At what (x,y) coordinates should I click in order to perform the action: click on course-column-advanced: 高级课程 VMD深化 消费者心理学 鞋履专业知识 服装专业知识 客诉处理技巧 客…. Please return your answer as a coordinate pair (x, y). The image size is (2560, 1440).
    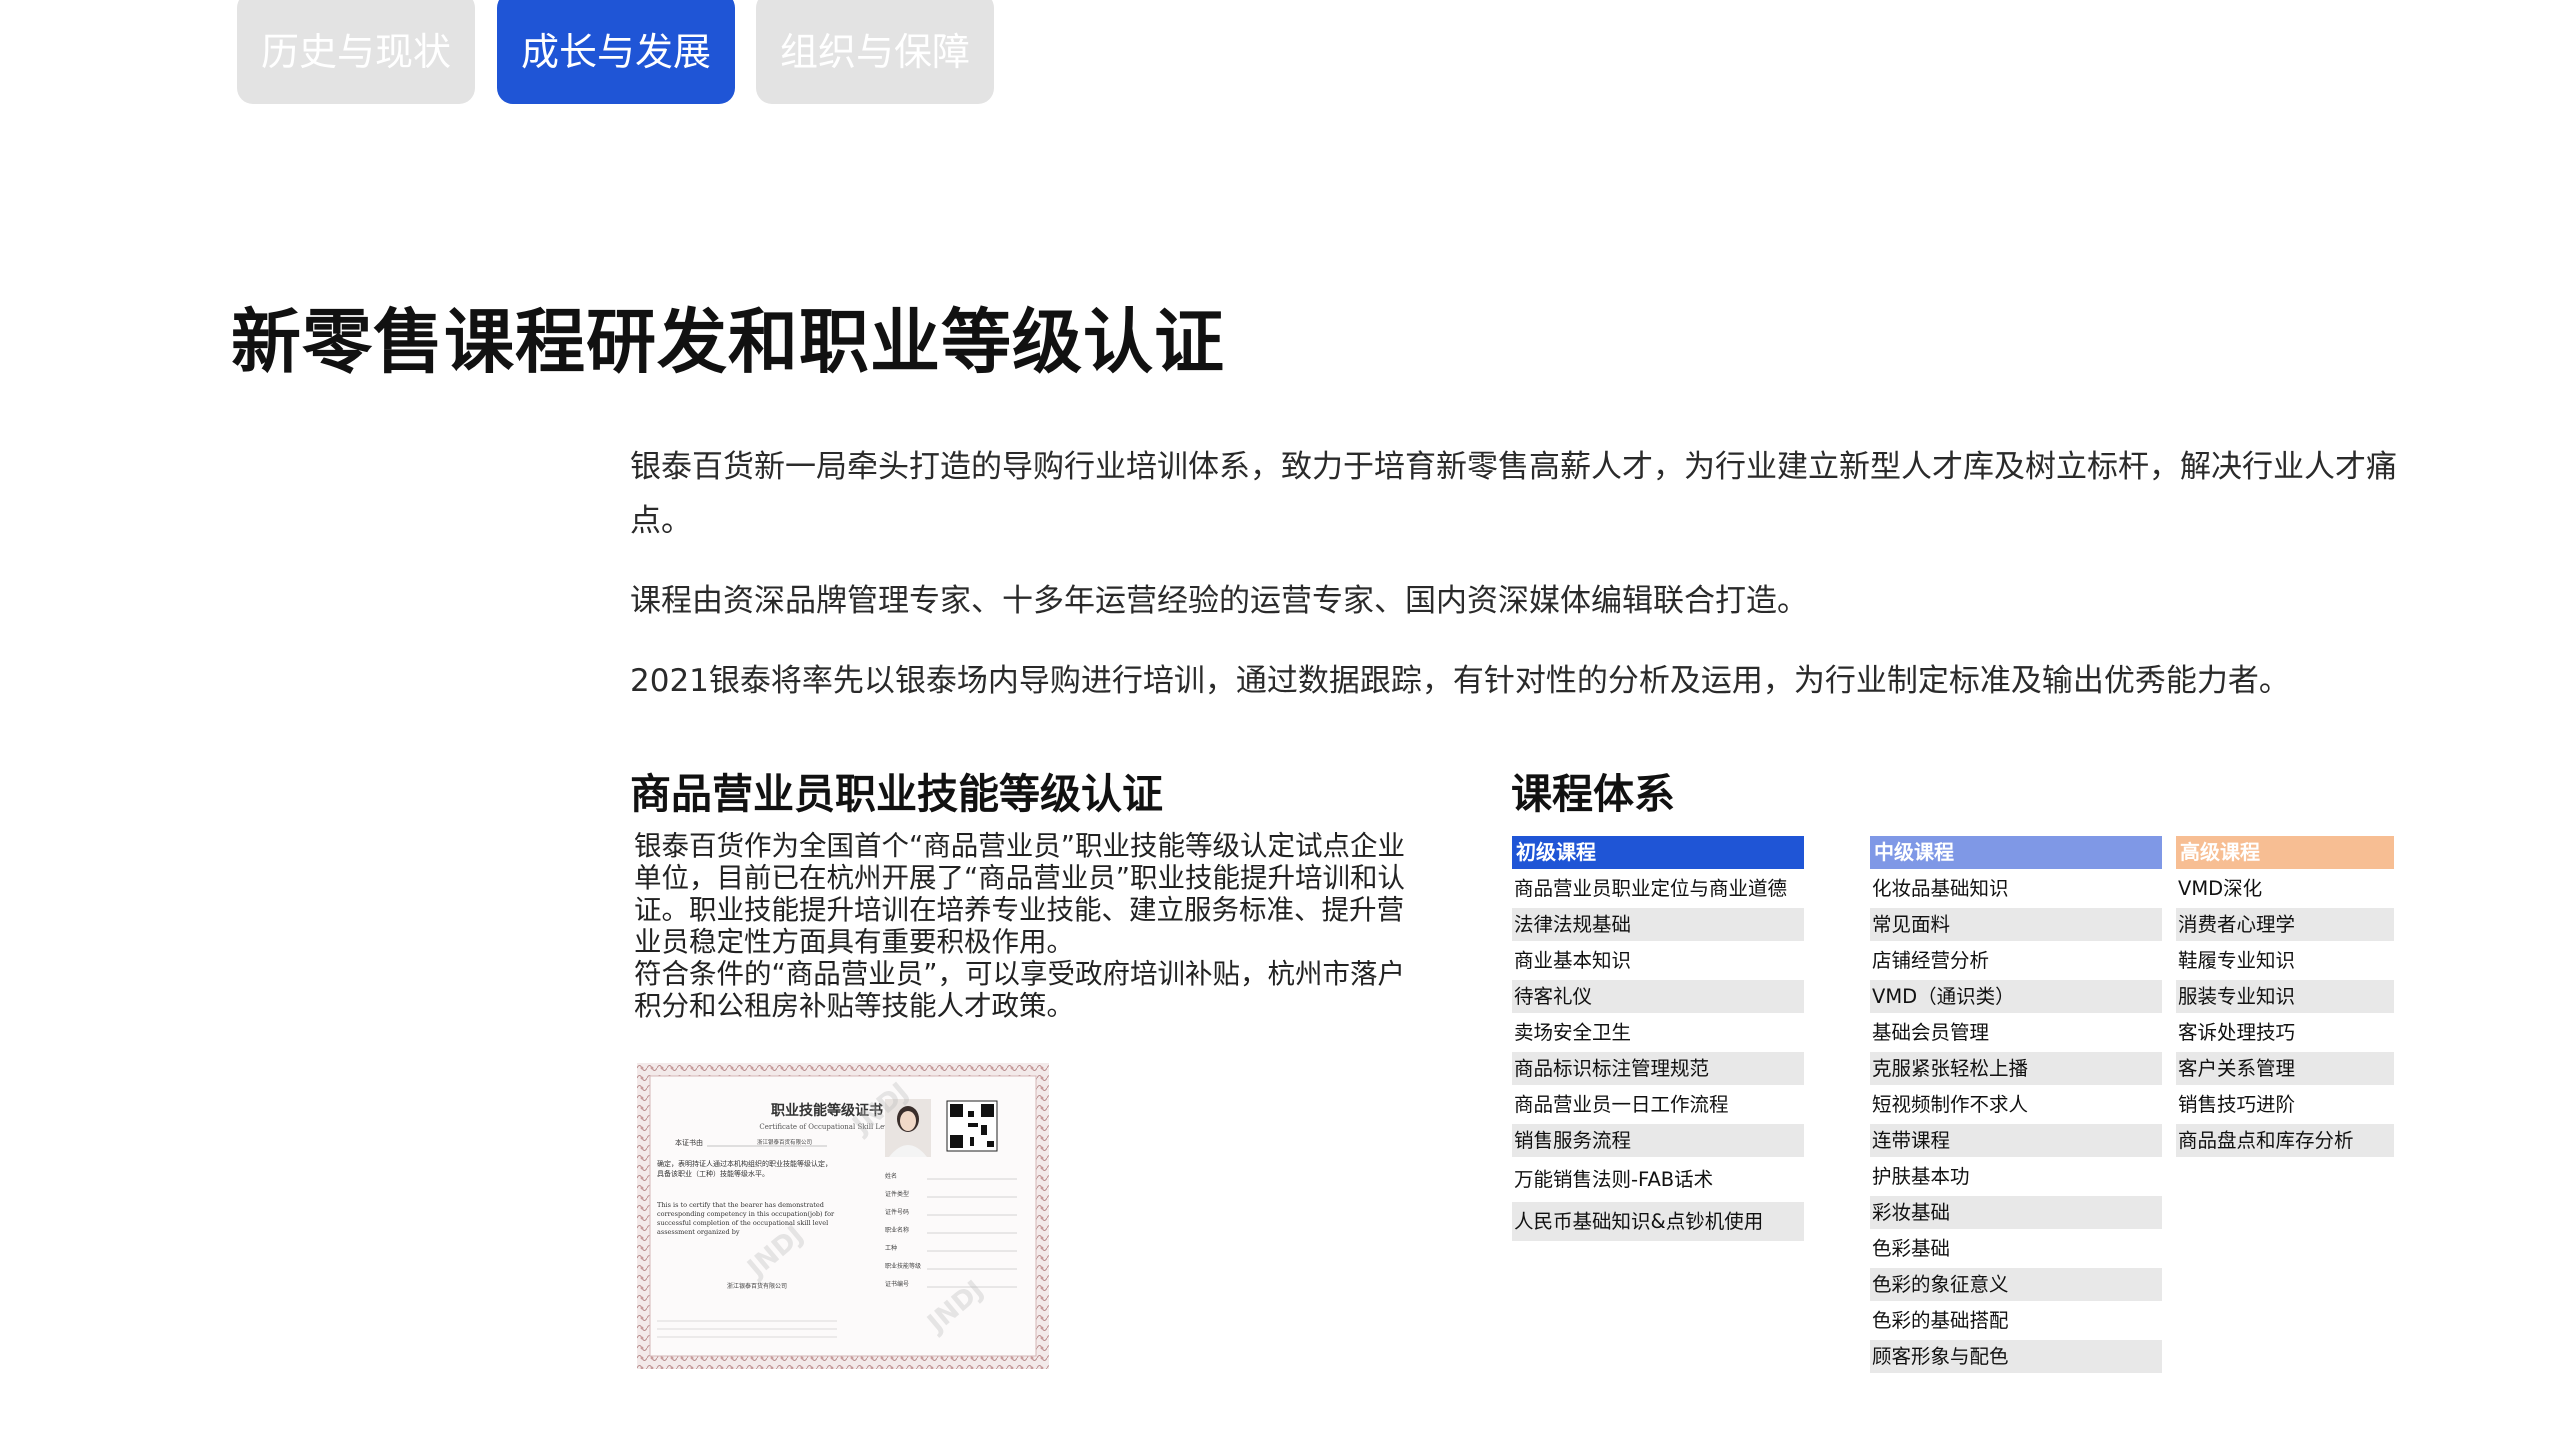
    Looking at the image, I should click on (2285, 998).